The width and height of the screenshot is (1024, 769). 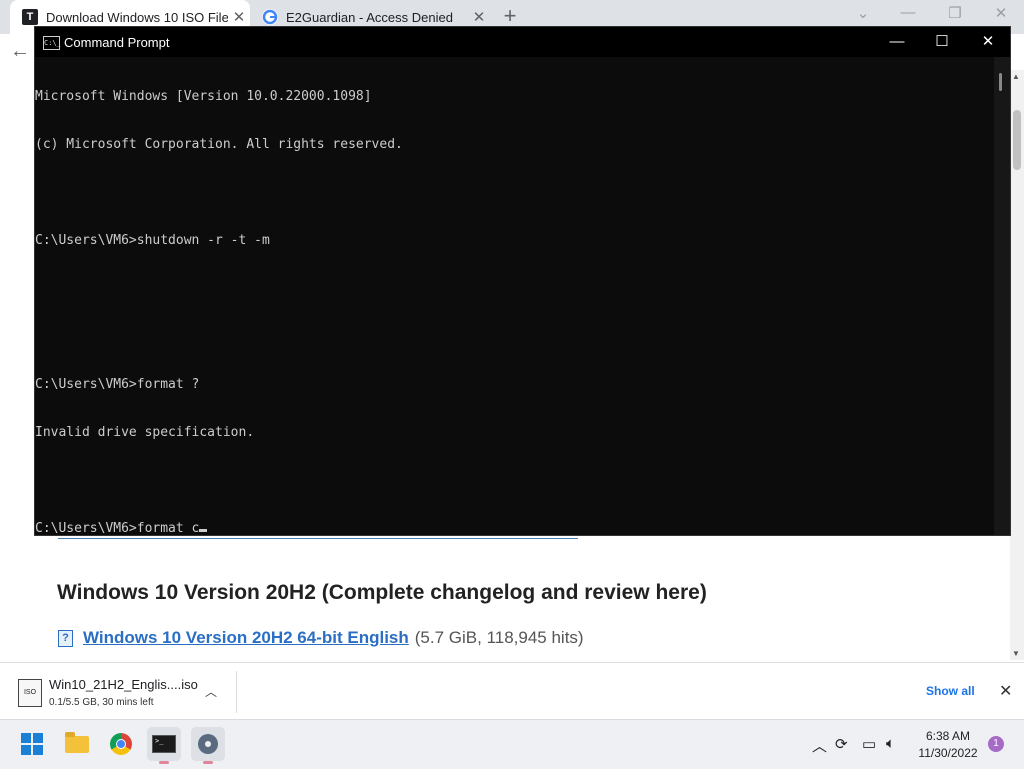 I want to click on file-explorer-button, so click(x=77, y=744).